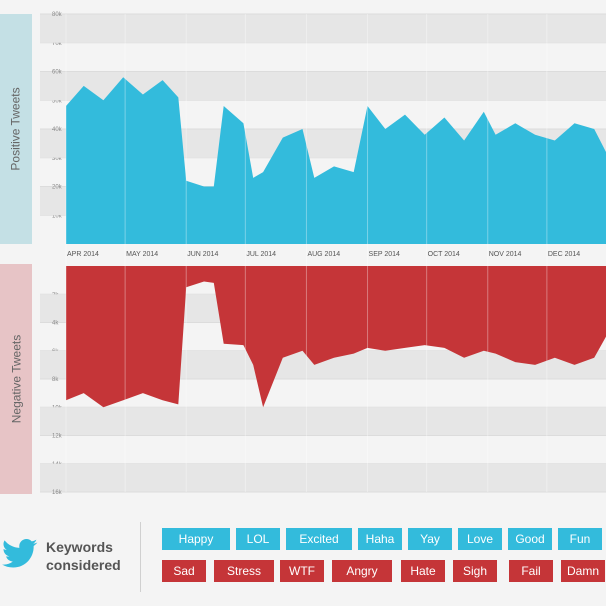  I want to click on month-label: JUL 2014, so click(261, 254).